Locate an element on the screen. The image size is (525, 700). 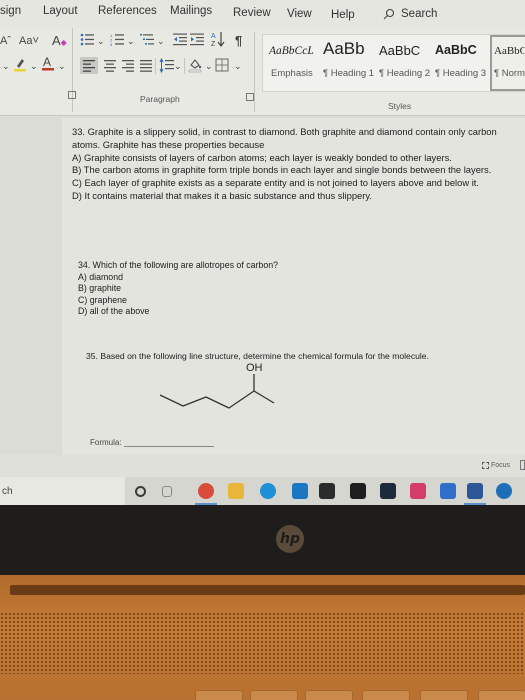
taskbar-search-box: ch is located at coordinates (62, 491).